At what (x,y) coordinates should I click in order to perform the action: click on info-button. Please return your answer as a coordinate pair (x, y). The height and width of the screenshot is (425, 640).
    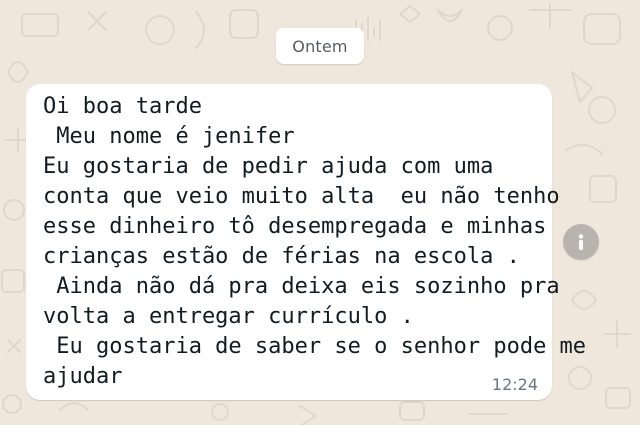
    Looking at the image, I should click on (581, 242).